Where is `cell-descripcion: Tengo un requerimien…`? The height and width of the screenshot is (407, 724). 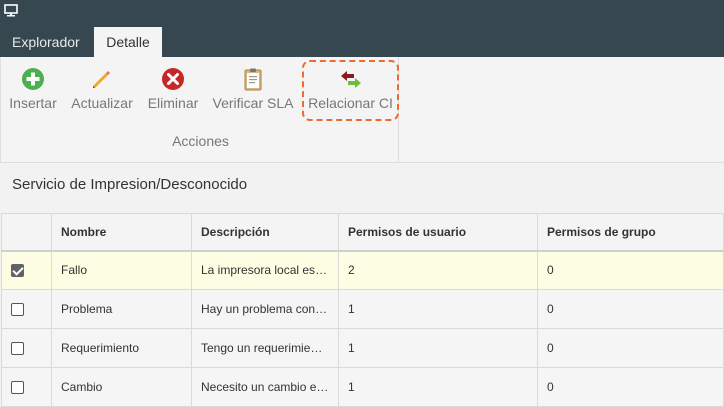 cell-descripcion: Tengo un requerimien… is located at coordinates (265, 348).